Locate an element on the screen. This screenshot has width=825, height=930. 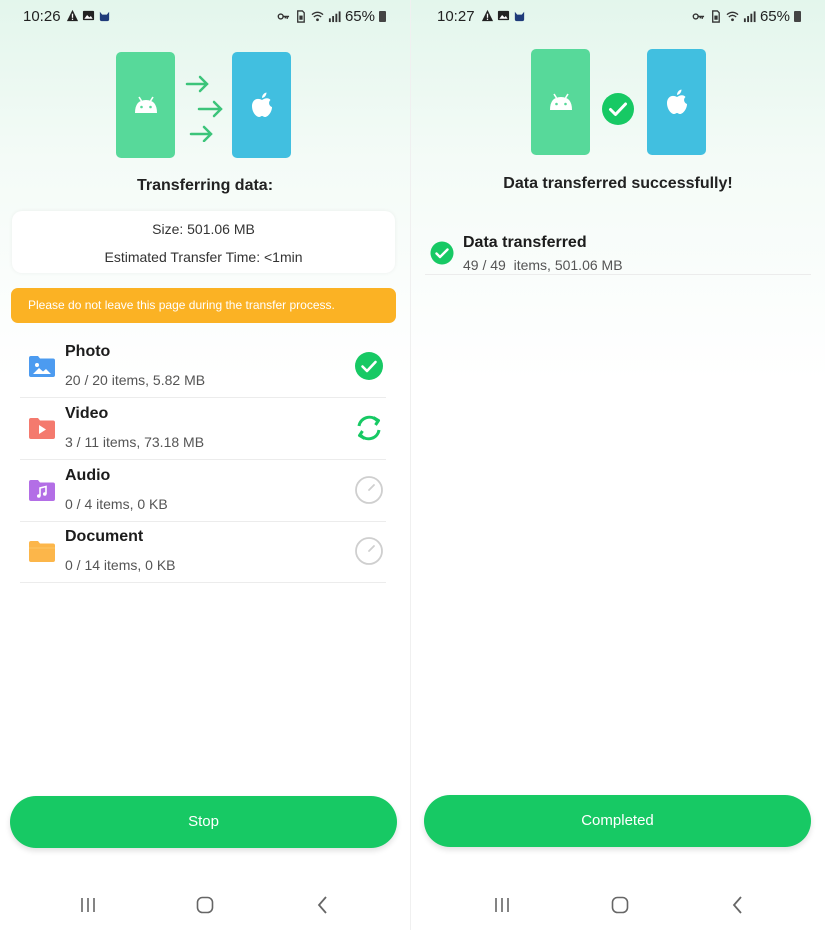
result-detail: 49 / 49 items, 501.06 MB is located at coordinates (543, 265).